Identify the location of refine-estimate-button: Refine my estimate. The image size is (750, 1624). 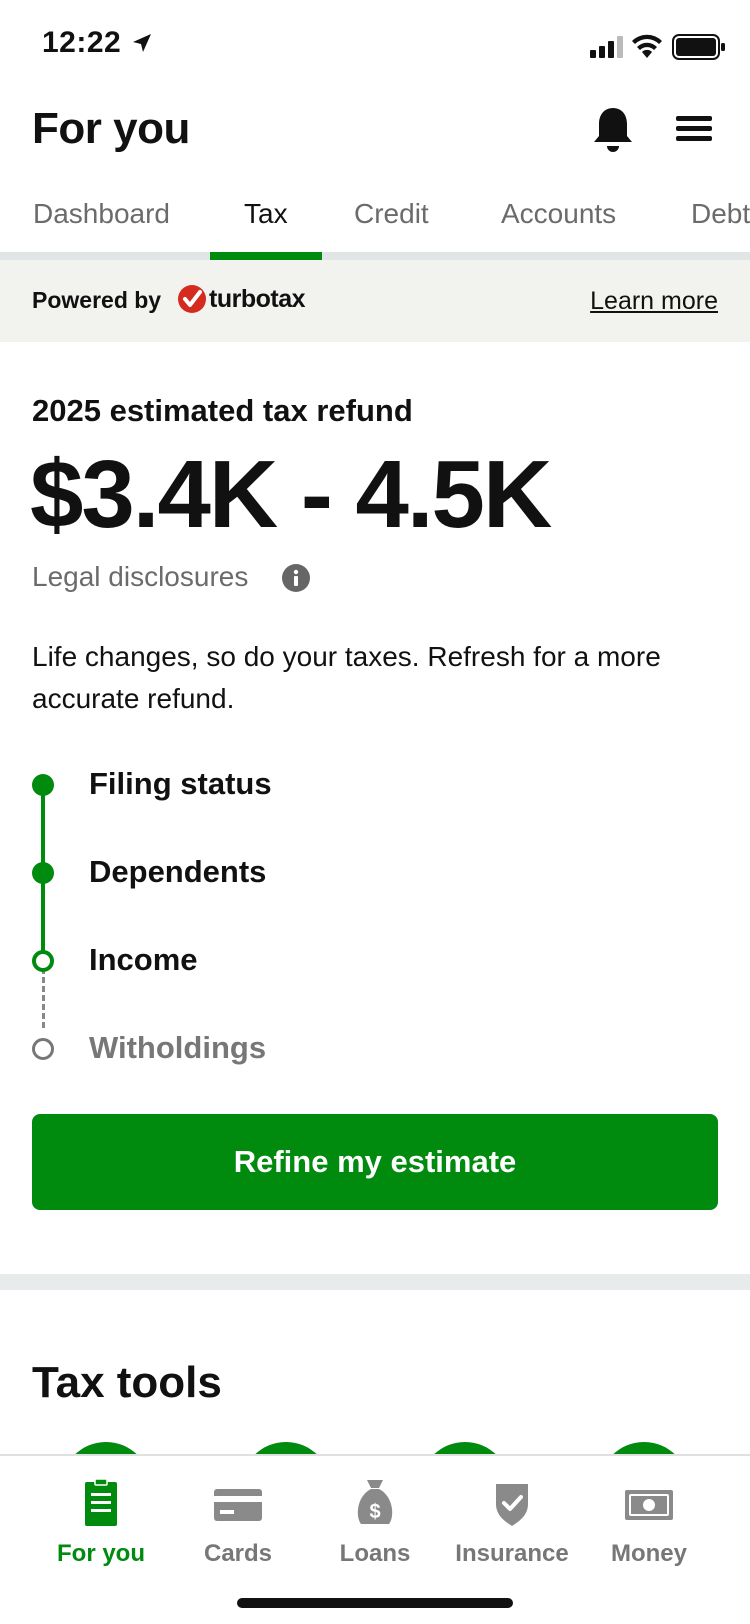
(375, 1162).